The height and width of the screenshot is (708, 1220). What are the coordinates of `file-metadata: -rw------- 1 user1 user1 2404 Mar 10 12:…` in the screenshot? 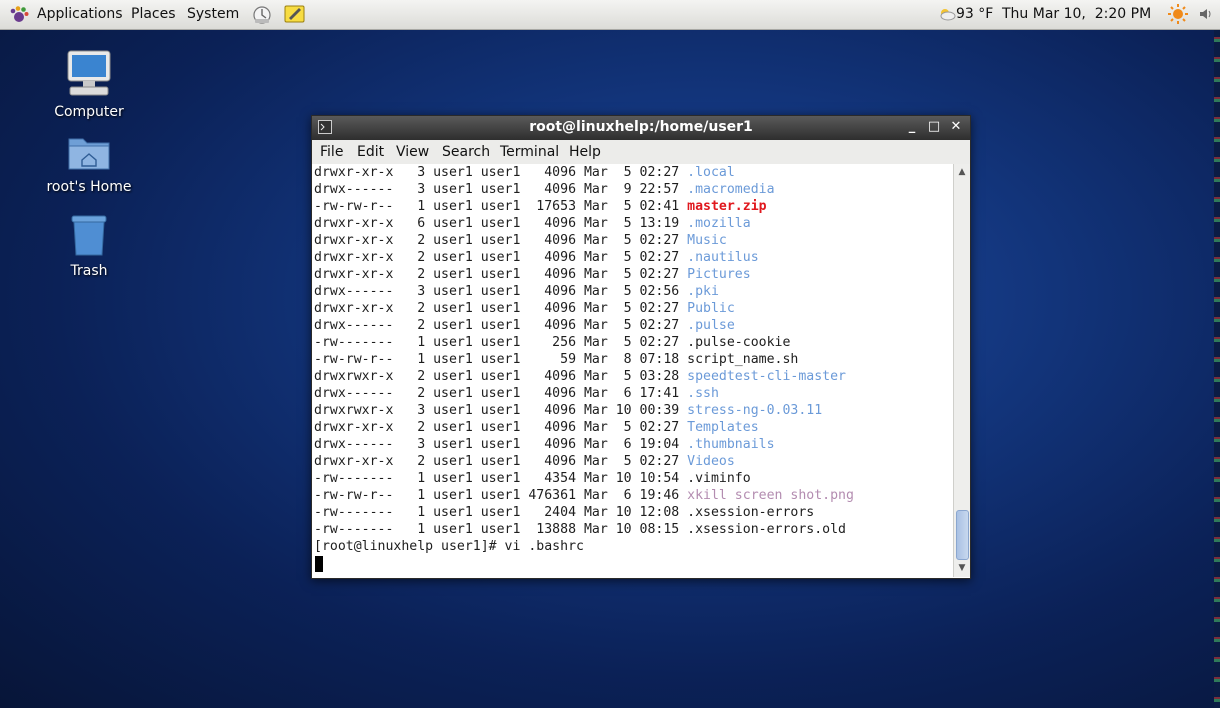 It's located at (501, 512).